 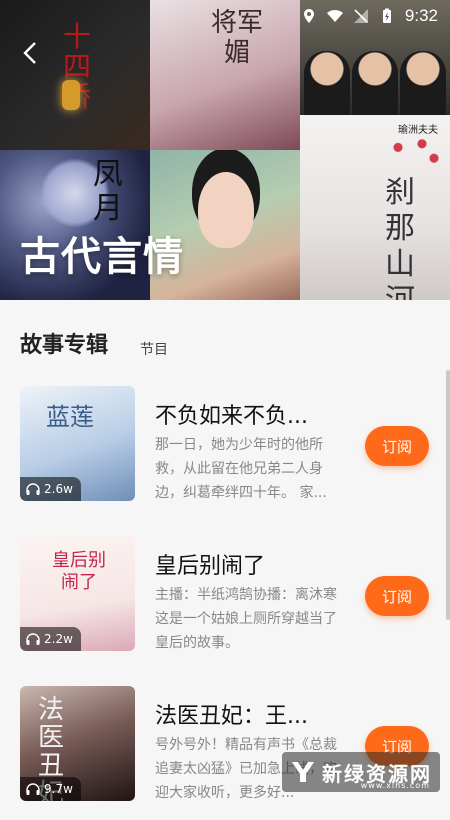 What do you see at coordinates (448, 495) in the screenshot?
I see `scrollbar` at bounding box center [448, 495].